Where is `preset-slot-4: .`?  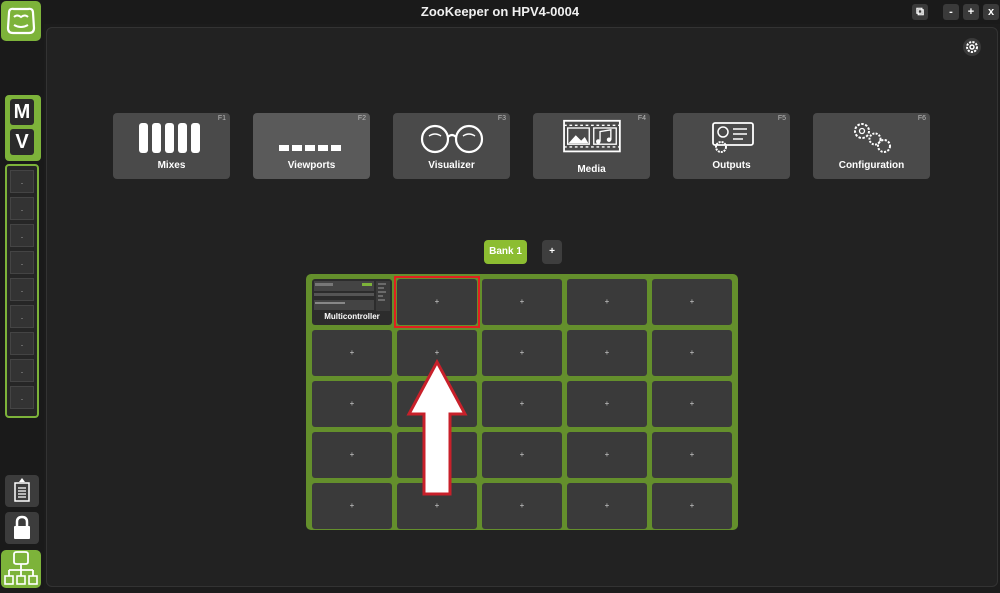
preset-slot-4: . is located at coordinates (22, 262).